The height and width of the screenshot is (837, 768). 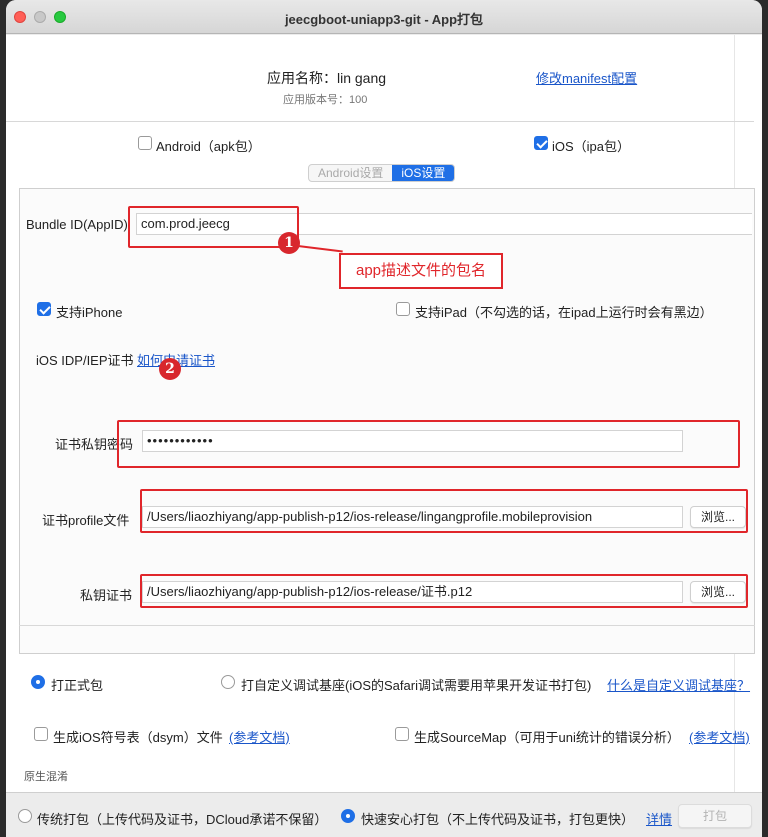 I want to click on traditional-pack-radio, so click(x=25, y=816).